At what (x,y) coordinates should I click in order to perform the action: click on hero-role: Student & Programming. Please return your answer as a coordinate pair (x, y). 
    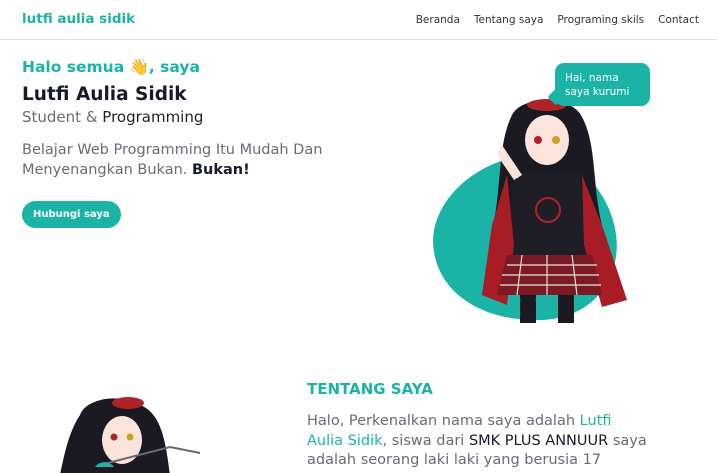
    Looking at the image, I should click on (222, 117).